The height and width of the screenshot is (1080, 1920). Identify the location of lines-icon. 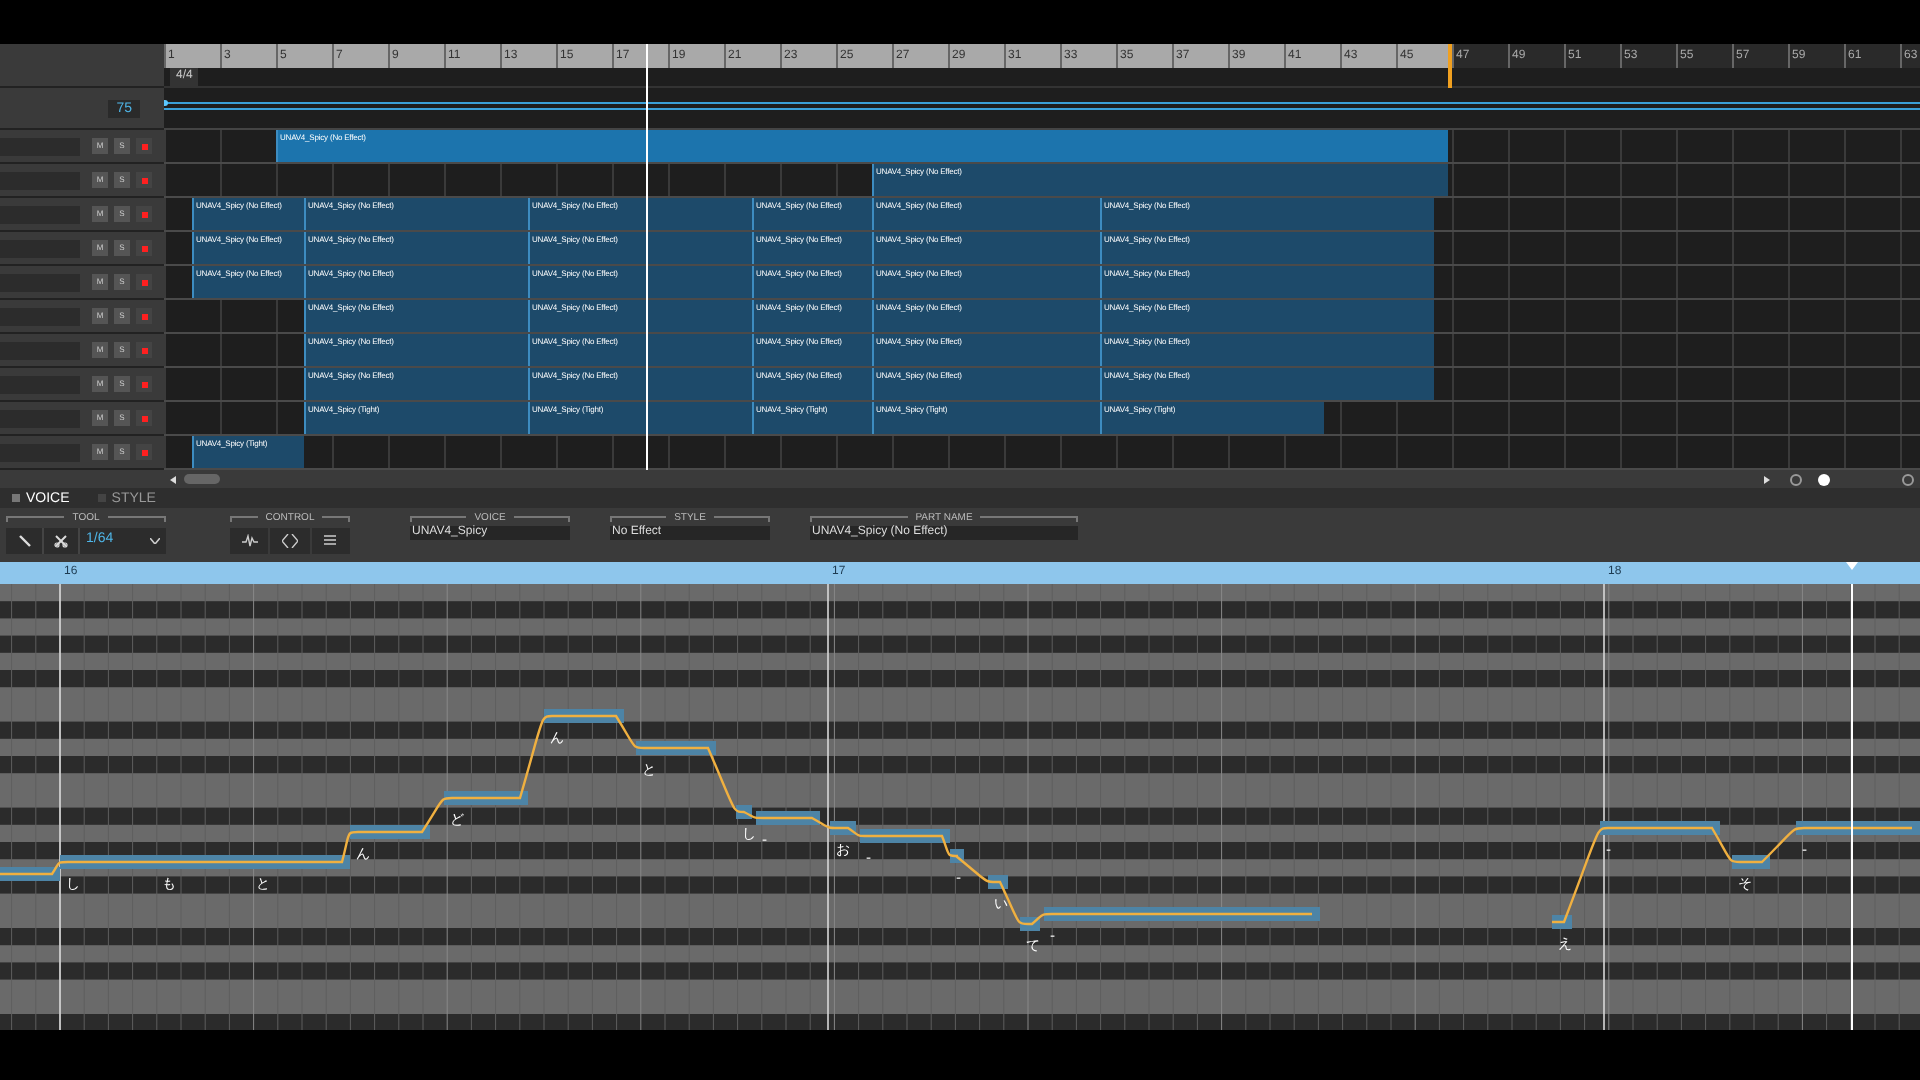
(330, 541).